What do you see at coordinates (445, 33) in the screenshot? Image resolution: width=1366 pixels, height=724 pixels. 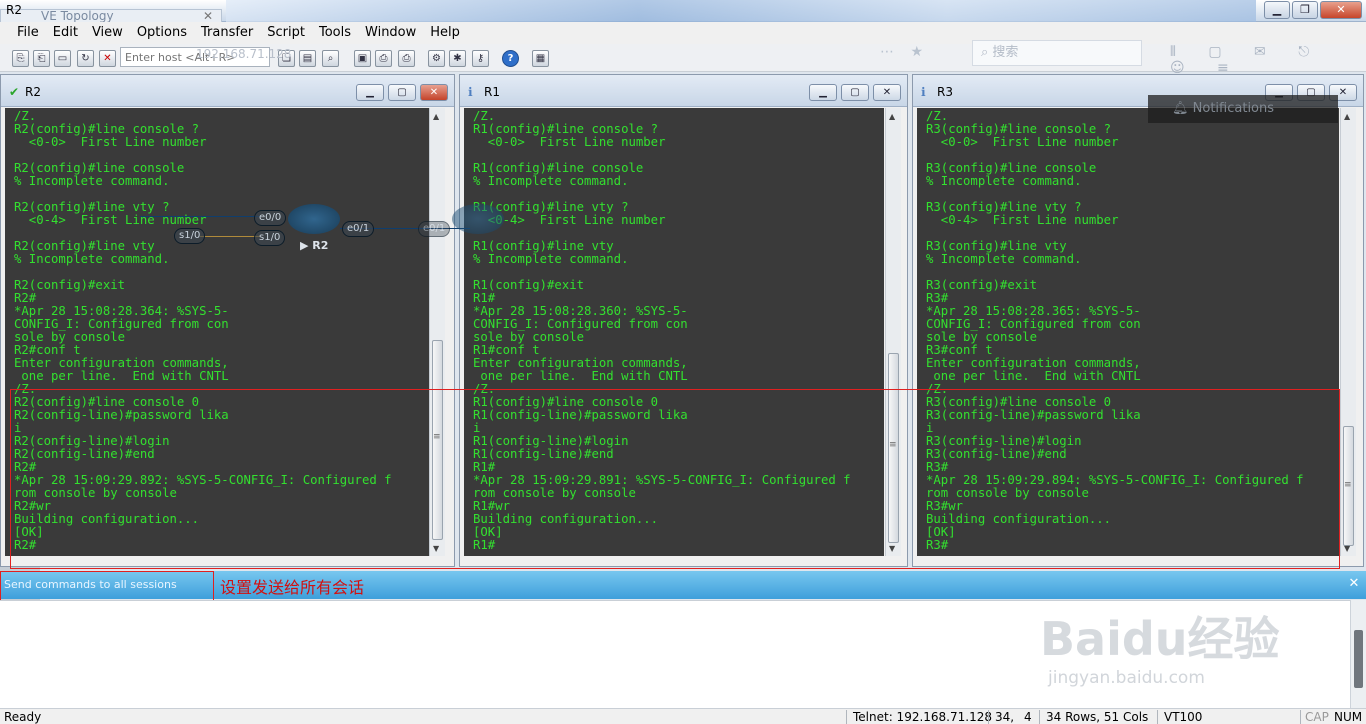 I see `menu-help: Help` at bounding box center [445, 33].